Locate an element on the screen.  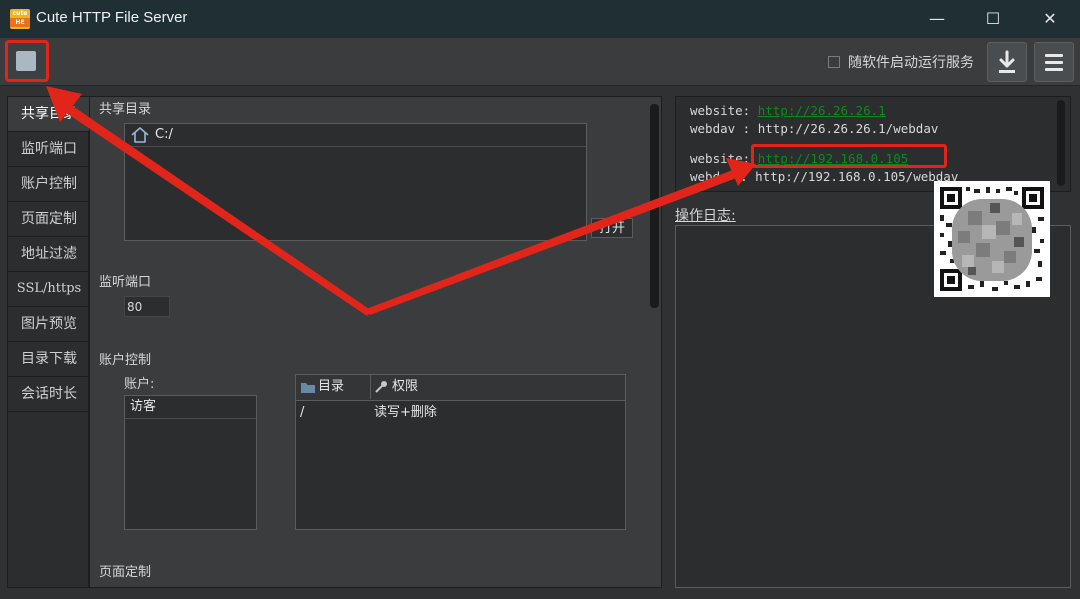
qr-code-icon is located at coordinates (992, 239).